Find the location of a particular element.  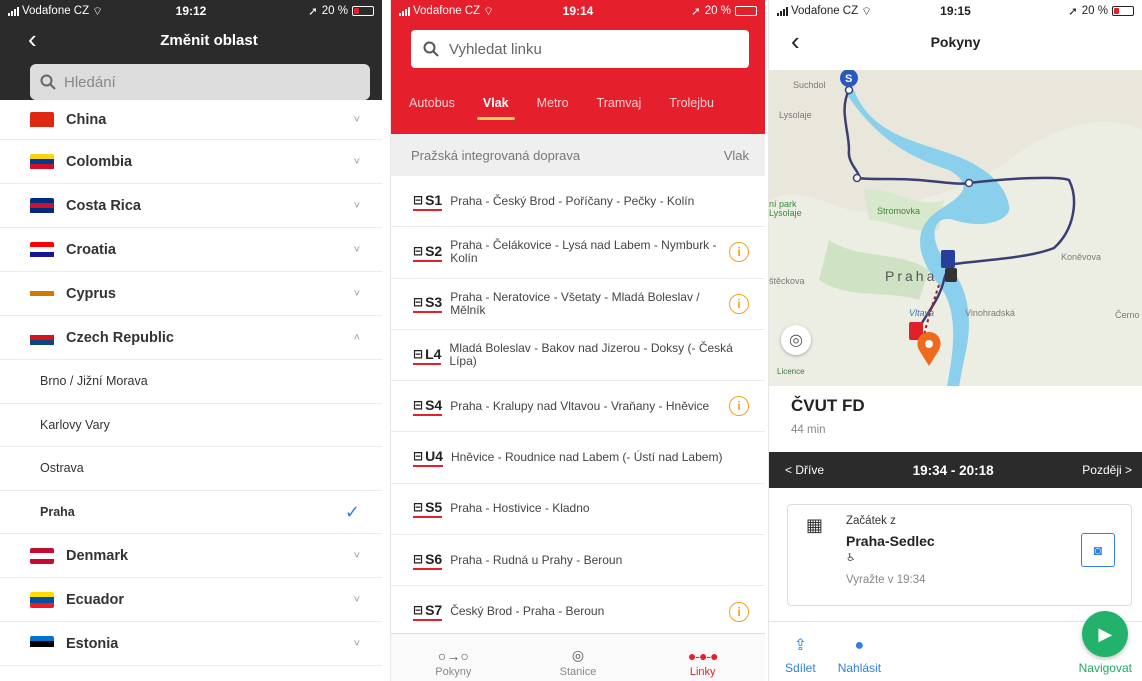

flag-icon-denmark is located at coordinates (42, 555).